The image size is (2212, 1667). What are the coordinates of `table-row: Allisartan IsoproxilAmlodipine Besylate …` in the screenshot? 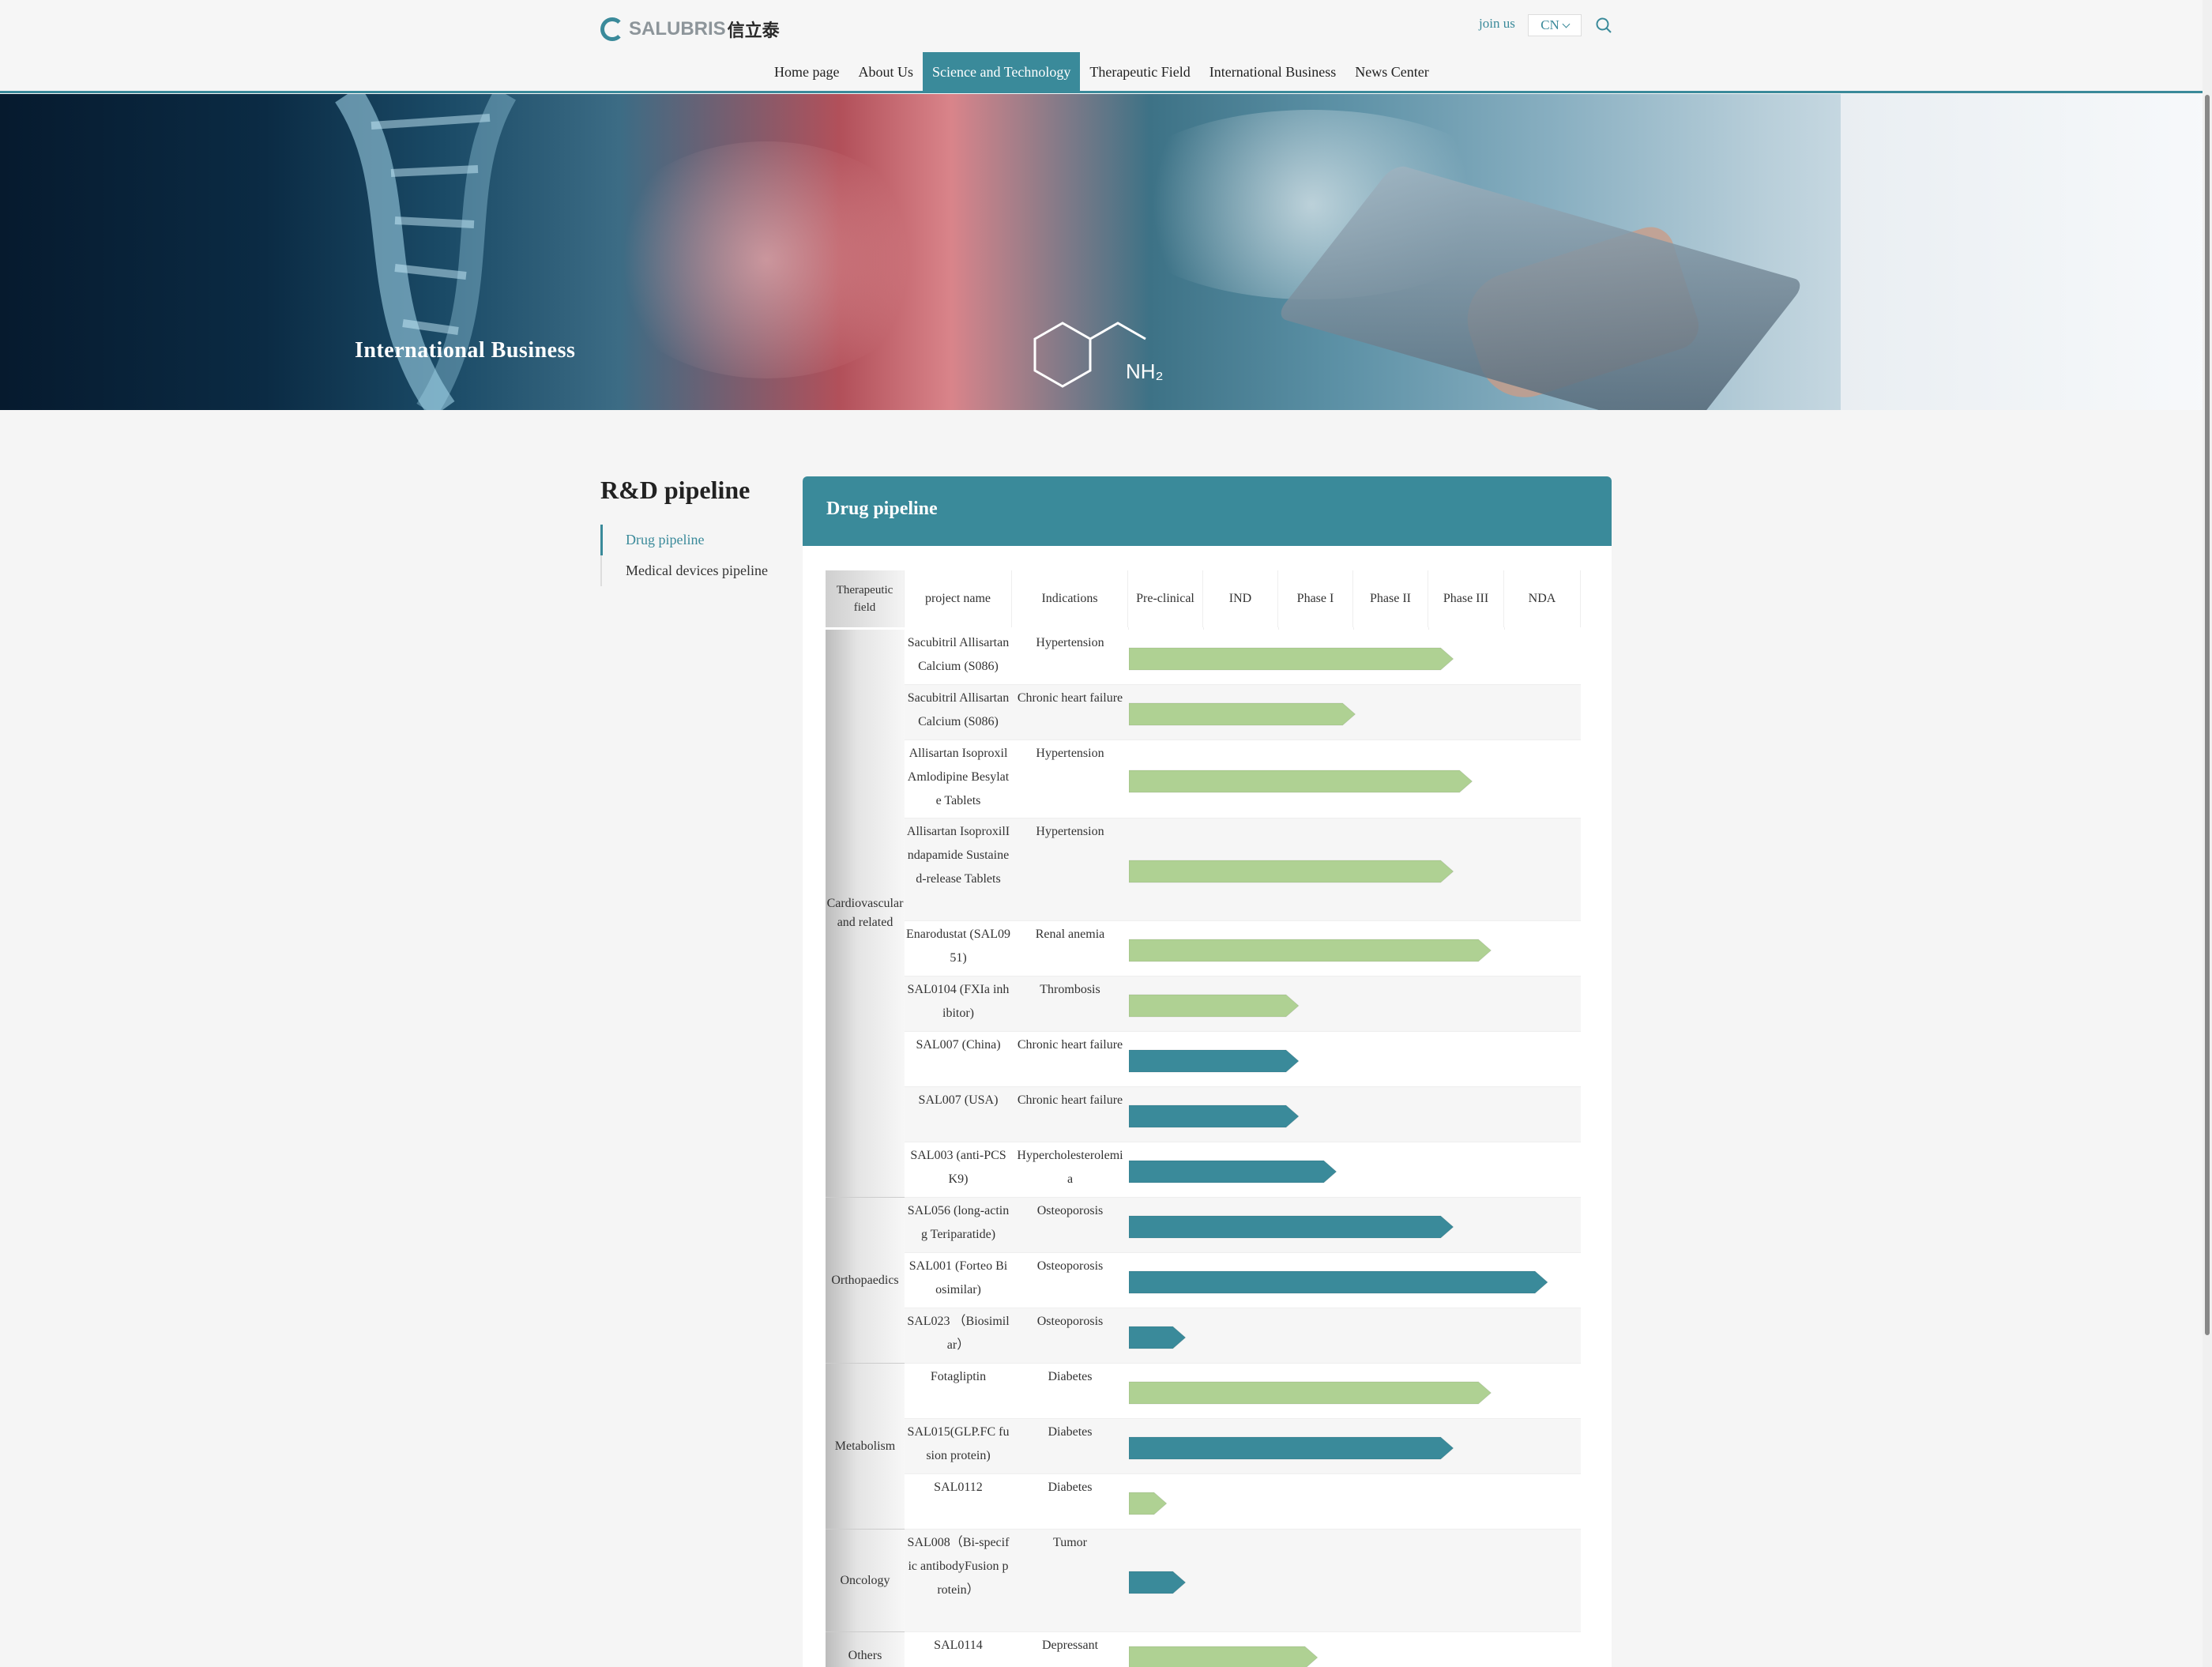 It's located at (1243, 779).